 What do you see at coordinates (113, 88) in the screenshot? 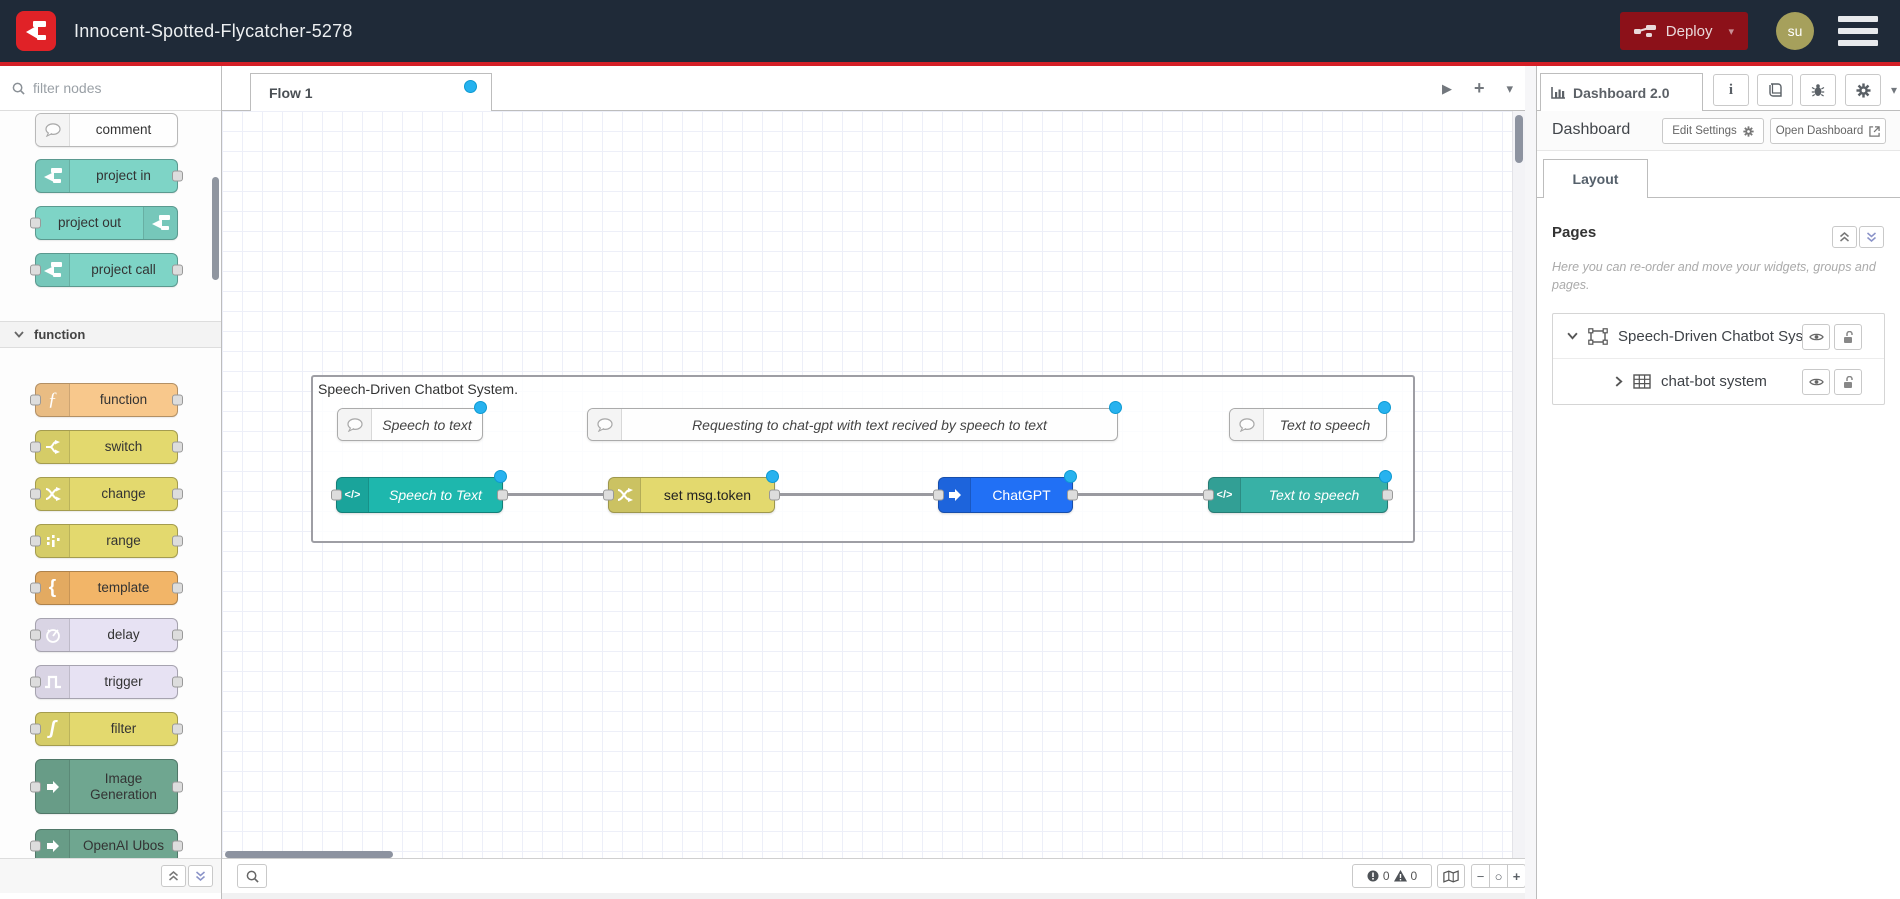
I see `search-input` at bounding box center [113, 88].